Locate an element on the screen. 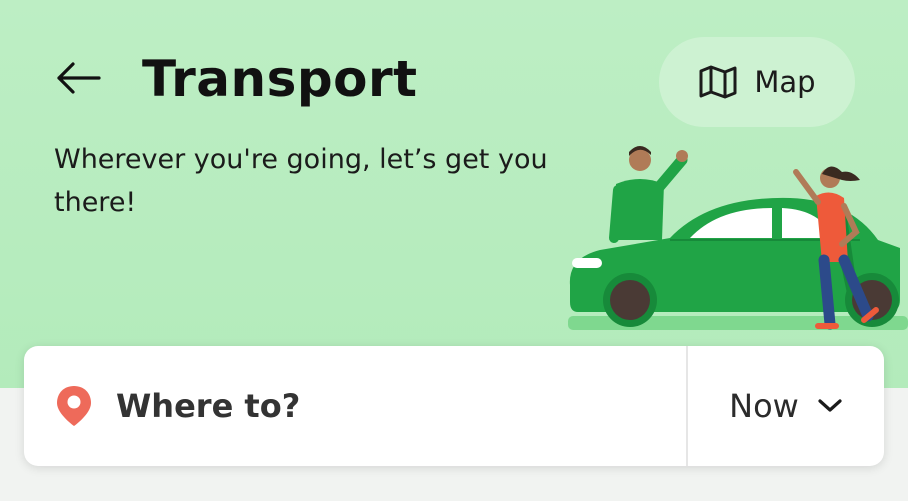 The image size is (908, 501). back-button is located at coordinates (78, 78).